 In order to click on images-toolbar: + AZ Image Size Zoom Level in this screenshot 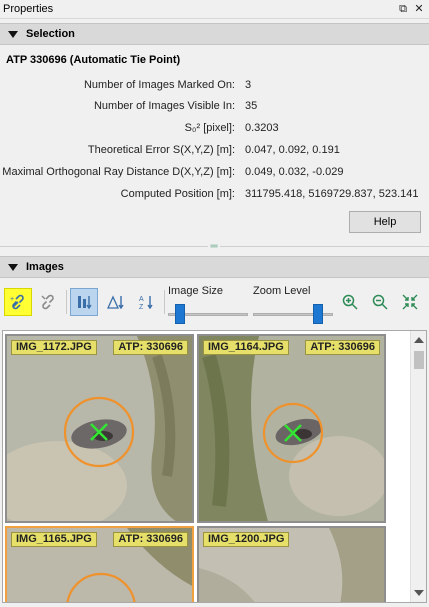, I will do `click(214, 304)`.